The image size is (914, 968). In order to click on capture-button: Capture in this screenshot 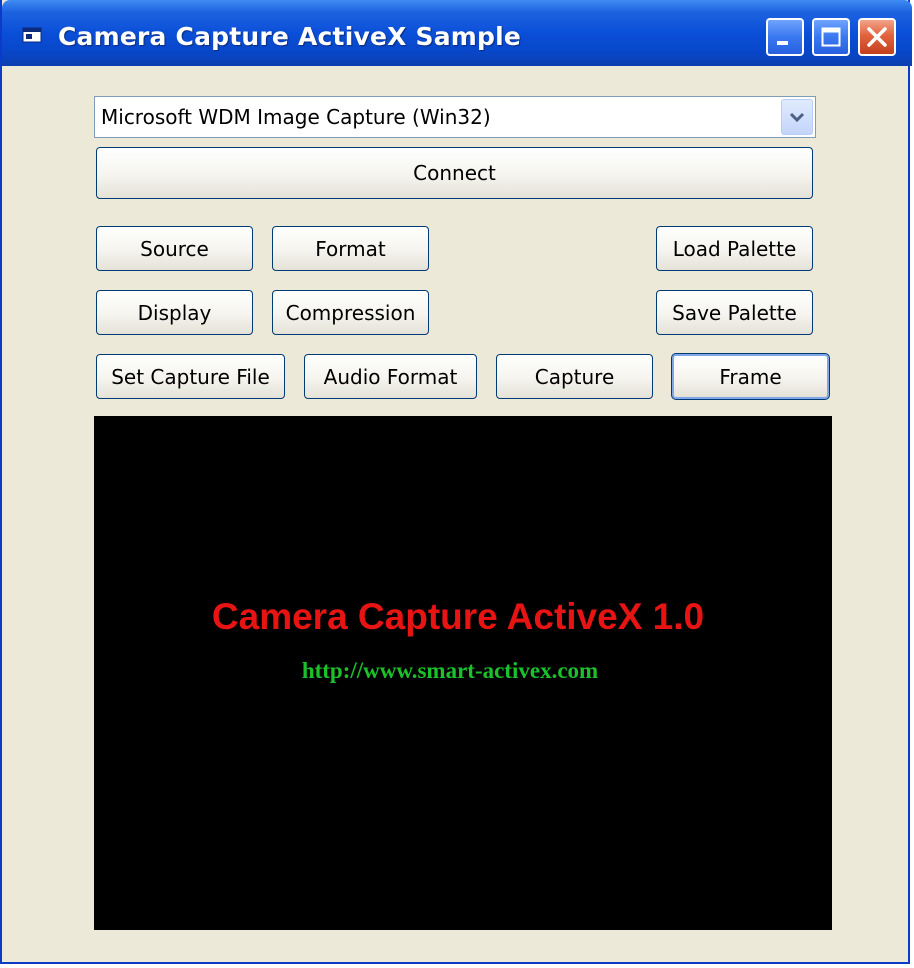, I will do `click(574, 376)`.